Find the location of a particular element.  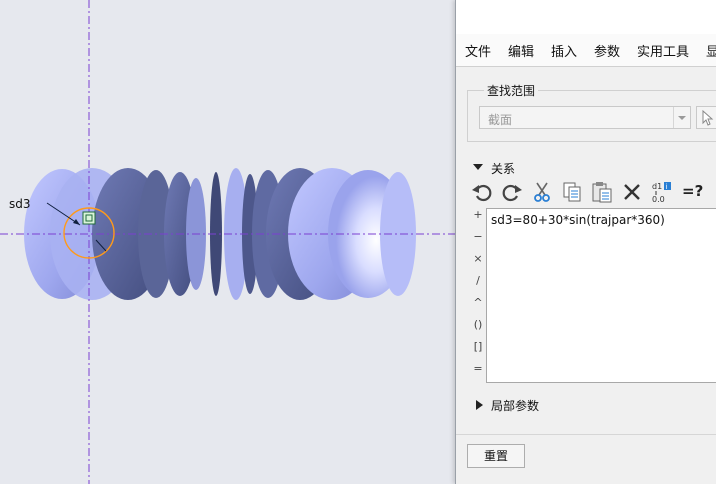

menu-utilities: 实用工具 is located at coordinates (663, 50).